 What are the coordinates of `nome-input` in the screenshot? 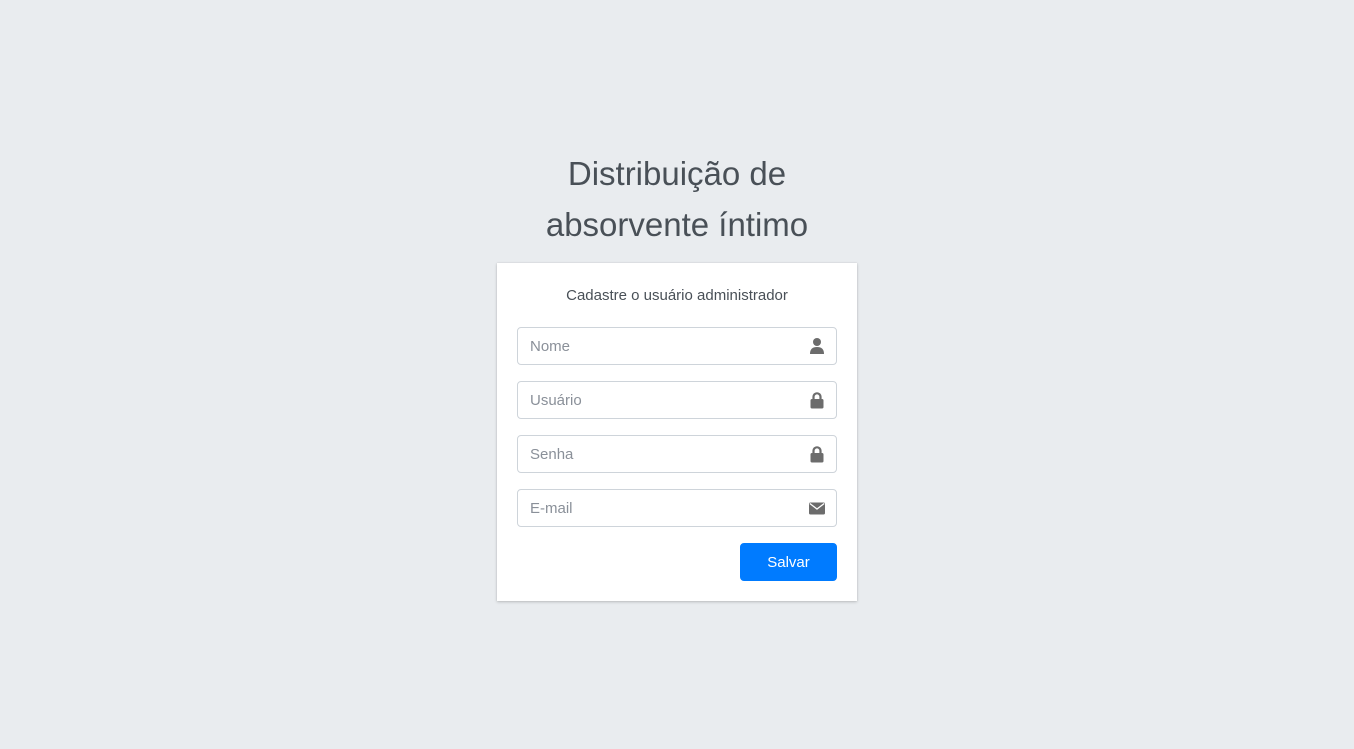 It's located at (658, 346).